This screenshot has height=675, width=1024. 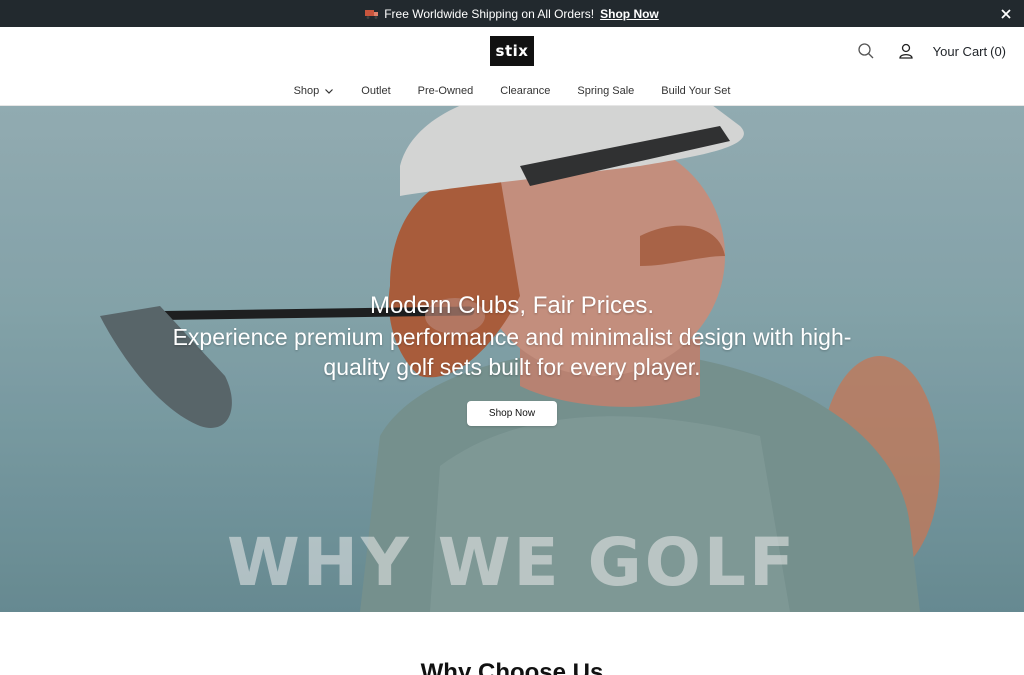 What do you see at coordinates (866, 51) in the screenshot?
I see `search-icon` at bounding box center [866, 51].